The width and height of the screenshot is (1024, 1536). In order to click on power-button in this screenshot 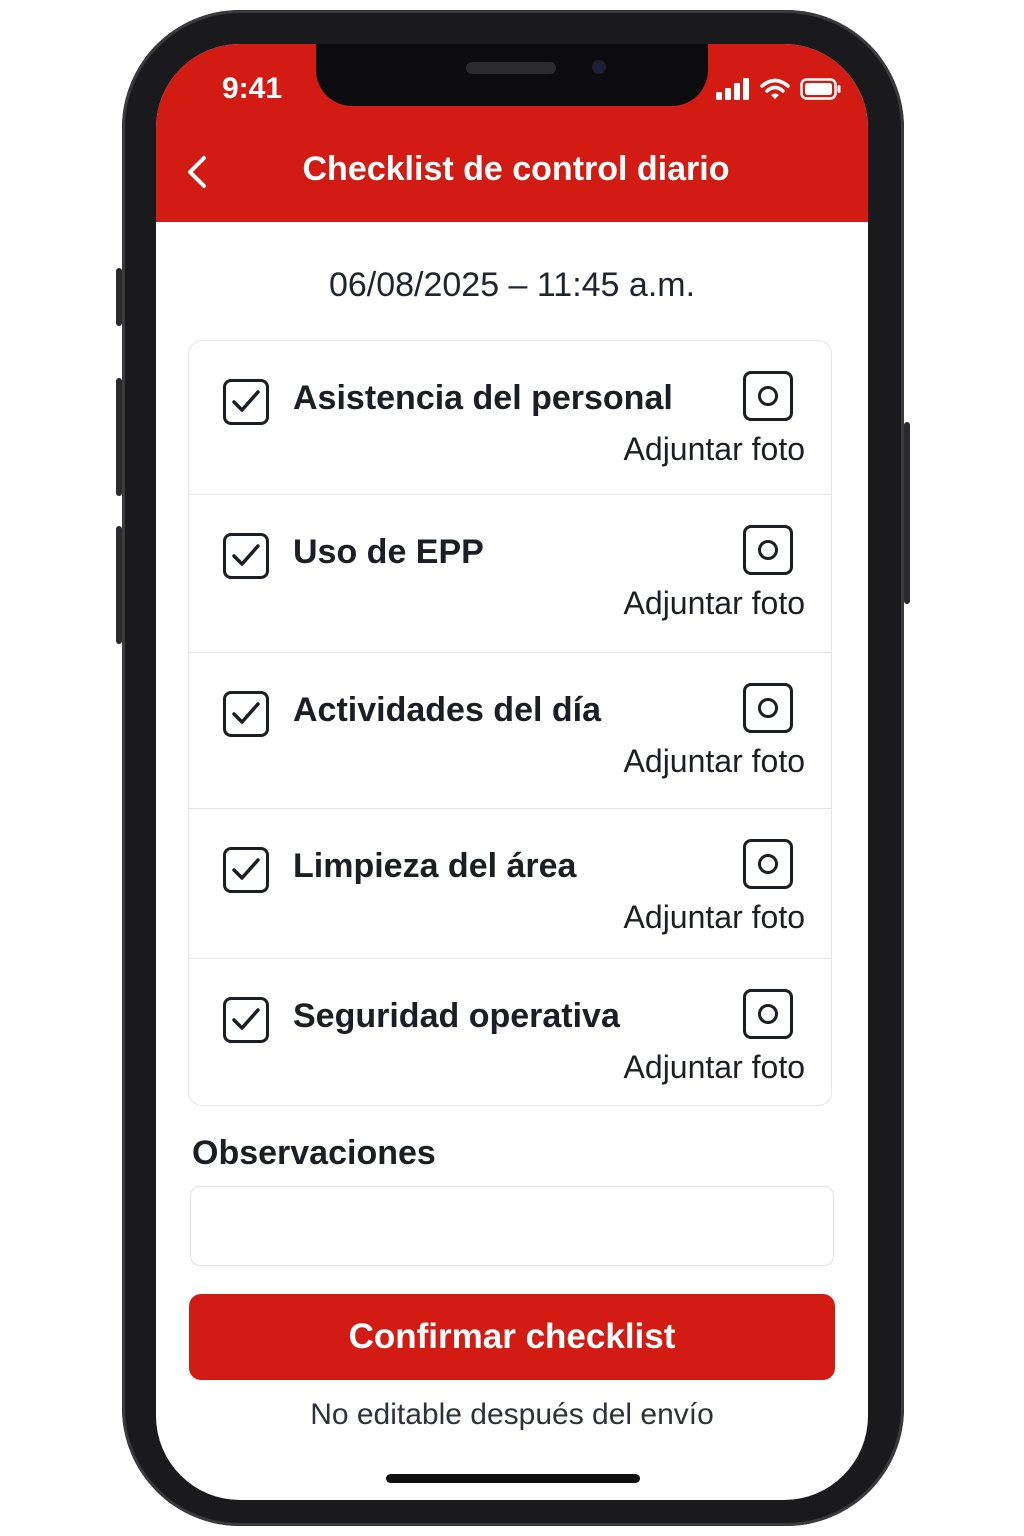, I will do `click(907, 513)`.